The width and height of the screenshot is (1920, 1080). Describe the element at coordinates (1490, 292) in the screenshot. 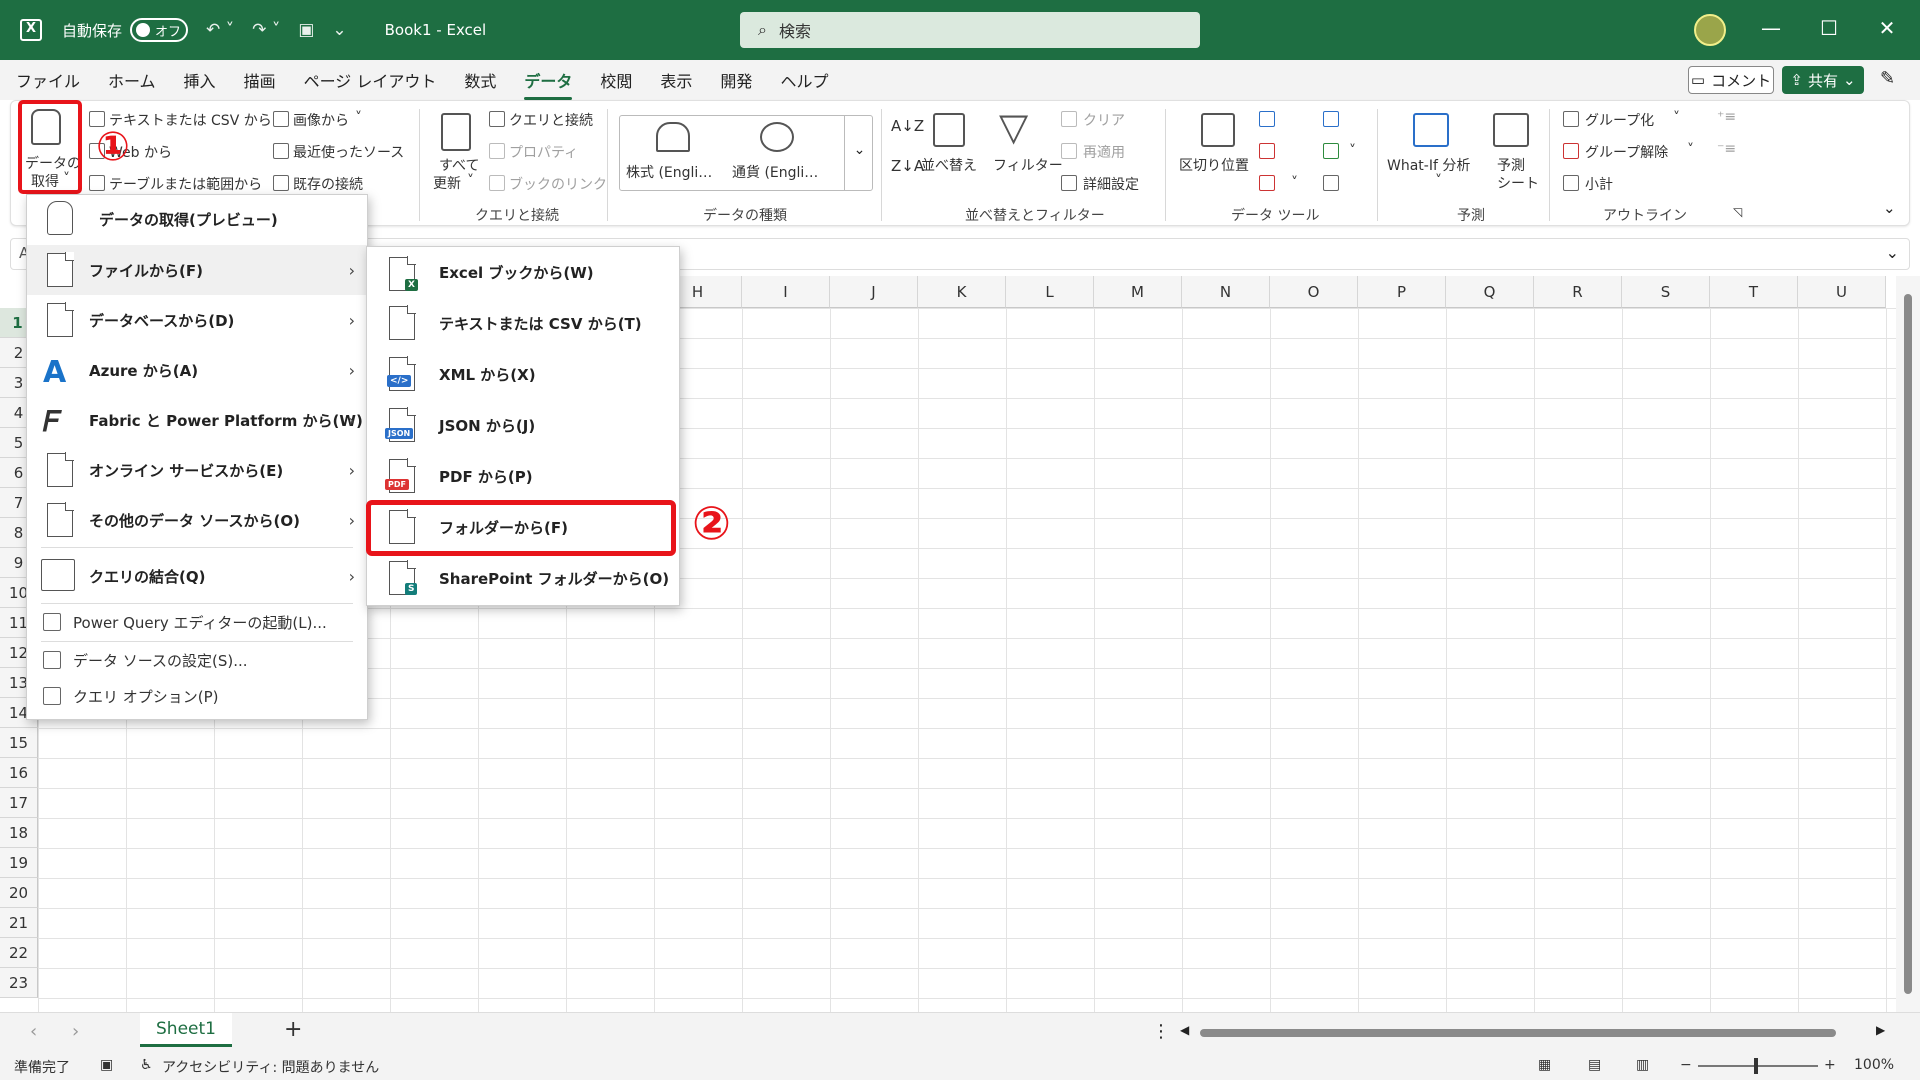

I see `column-header: Q` at that location.